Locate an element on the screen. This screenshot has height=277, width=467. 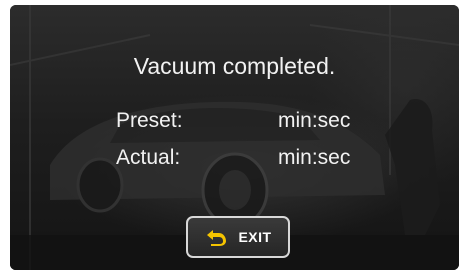
status-message: Vacuum completed. is located at coordinates (234, 66).